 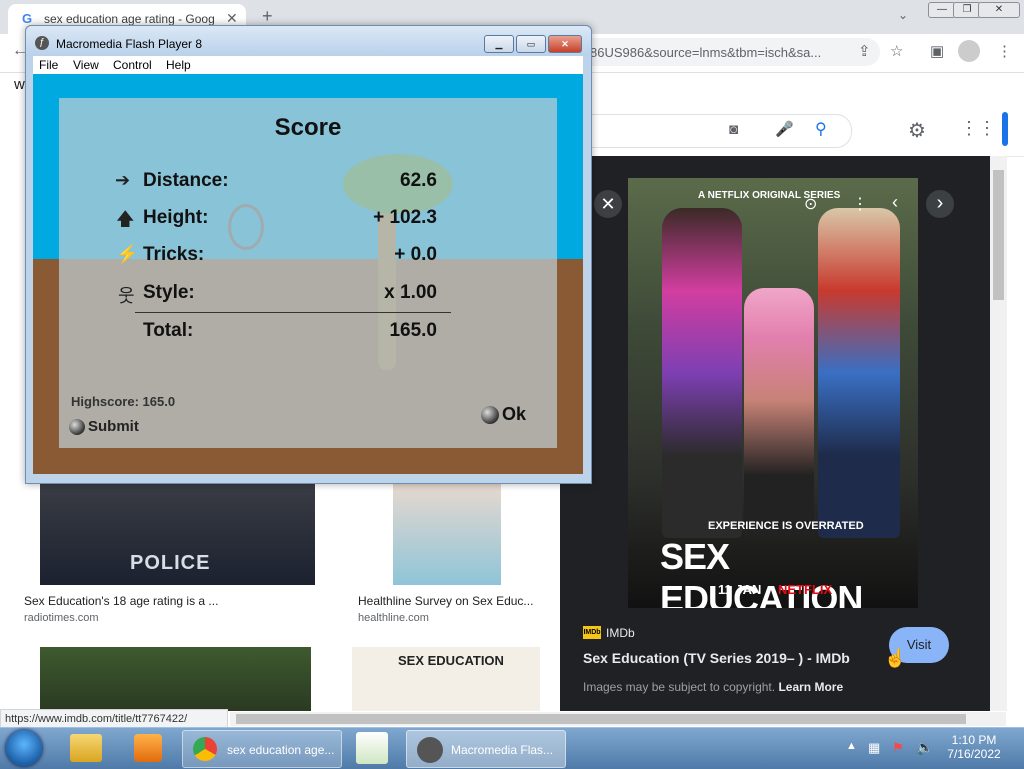 I want to click on submit-label: Submit, so click(x=113, y=426).